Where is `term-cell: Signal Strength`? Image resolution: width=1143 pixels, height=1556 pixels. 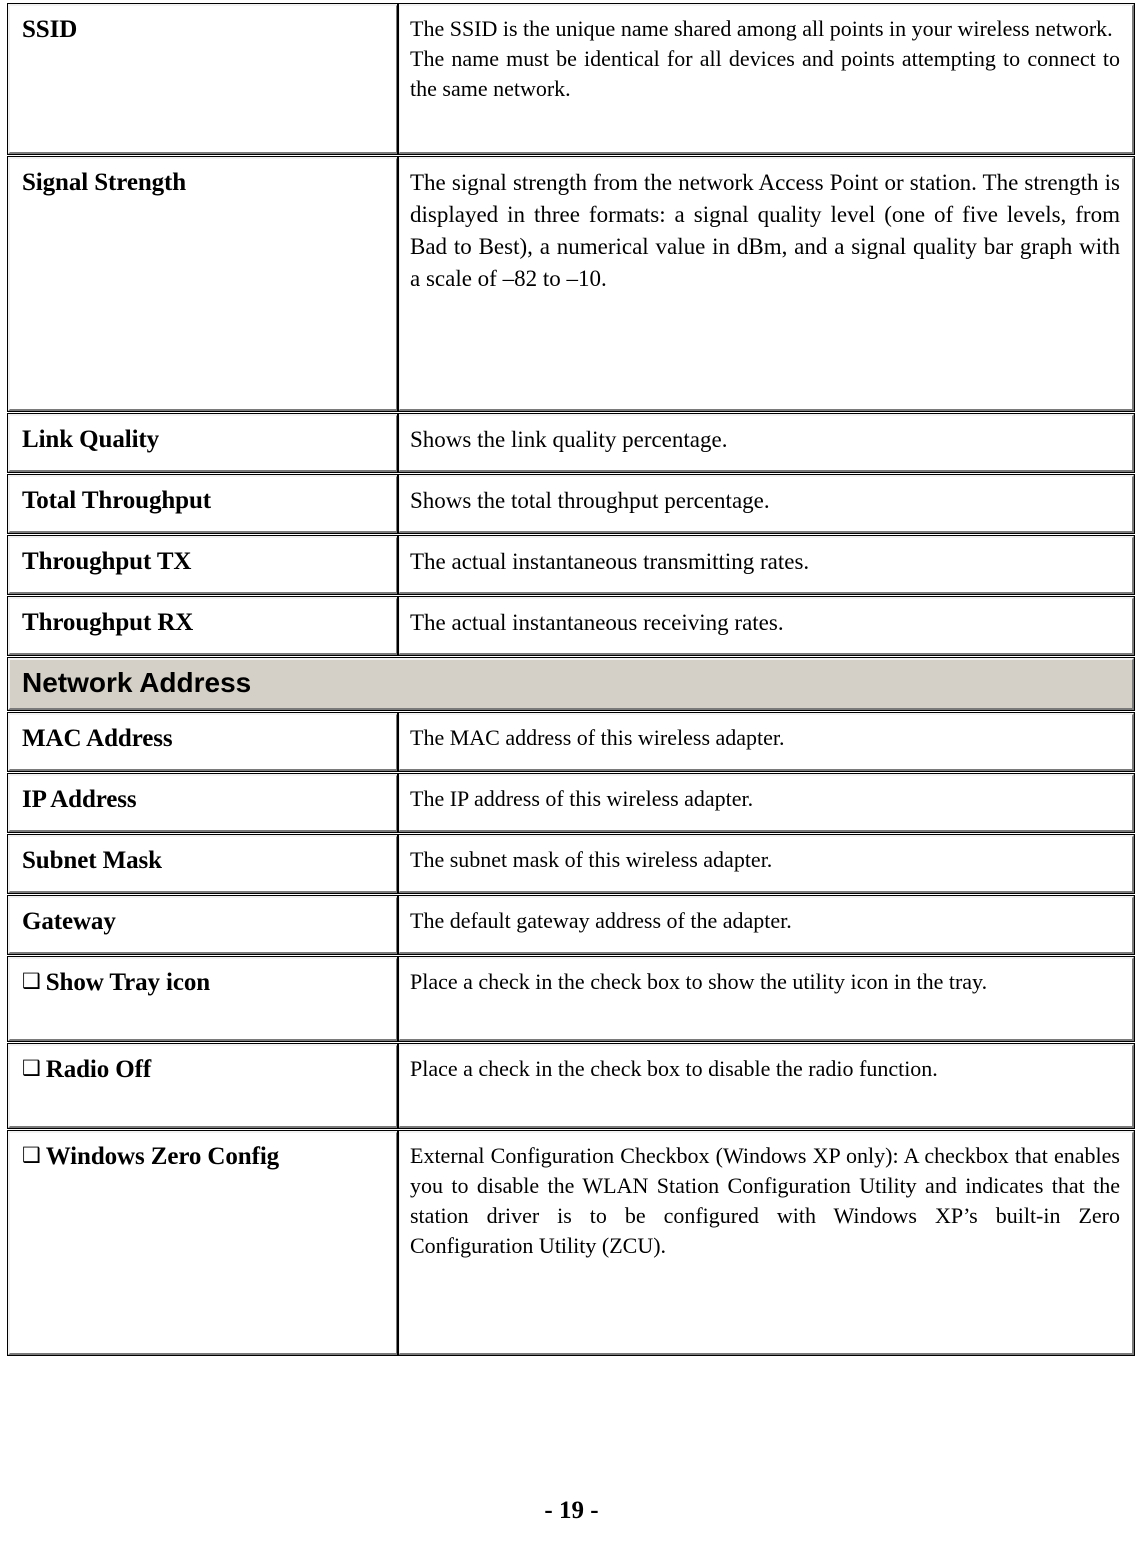
term-cell: Signal Strength is located at coordinates (203, 284).